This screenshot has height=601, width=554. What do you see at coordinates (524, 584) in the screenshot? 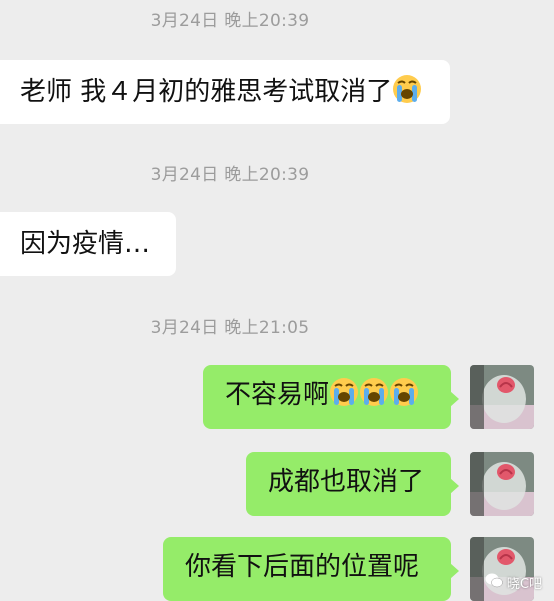
I see `watermark-text: 晓C吧` at bounding box center [524, 584].